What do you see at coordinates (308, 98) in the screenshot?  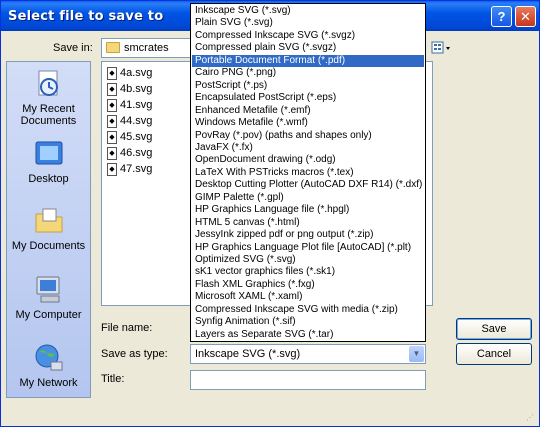 I see `dropdown-option: Encapsulated PostScript (*.eps)` at bounding box center [308, 98].